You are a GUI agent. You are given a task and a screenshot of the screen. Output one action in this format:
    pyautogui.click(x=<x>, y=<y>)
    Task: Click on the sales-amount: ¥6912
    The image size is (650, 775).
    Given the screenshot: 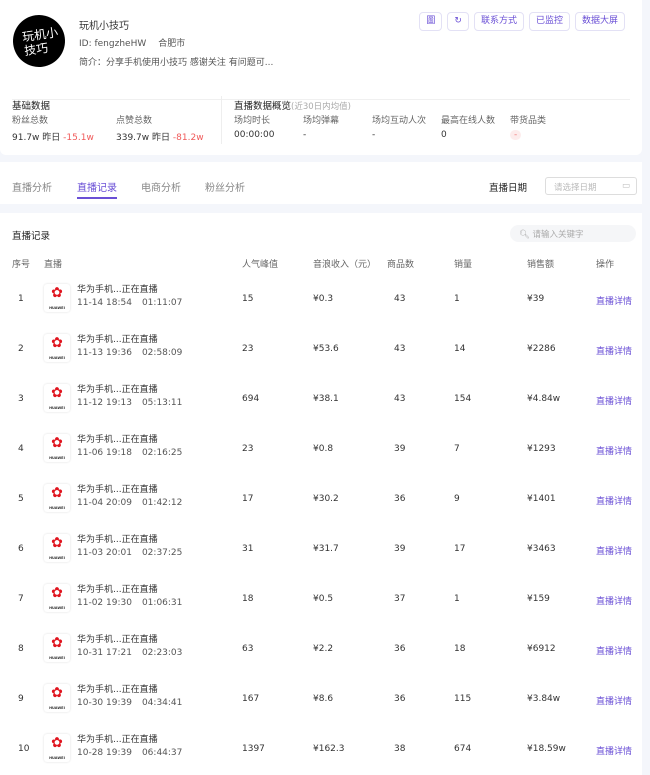 What is the action you would take?
    pyautogui.click(x=541, y=649)
    